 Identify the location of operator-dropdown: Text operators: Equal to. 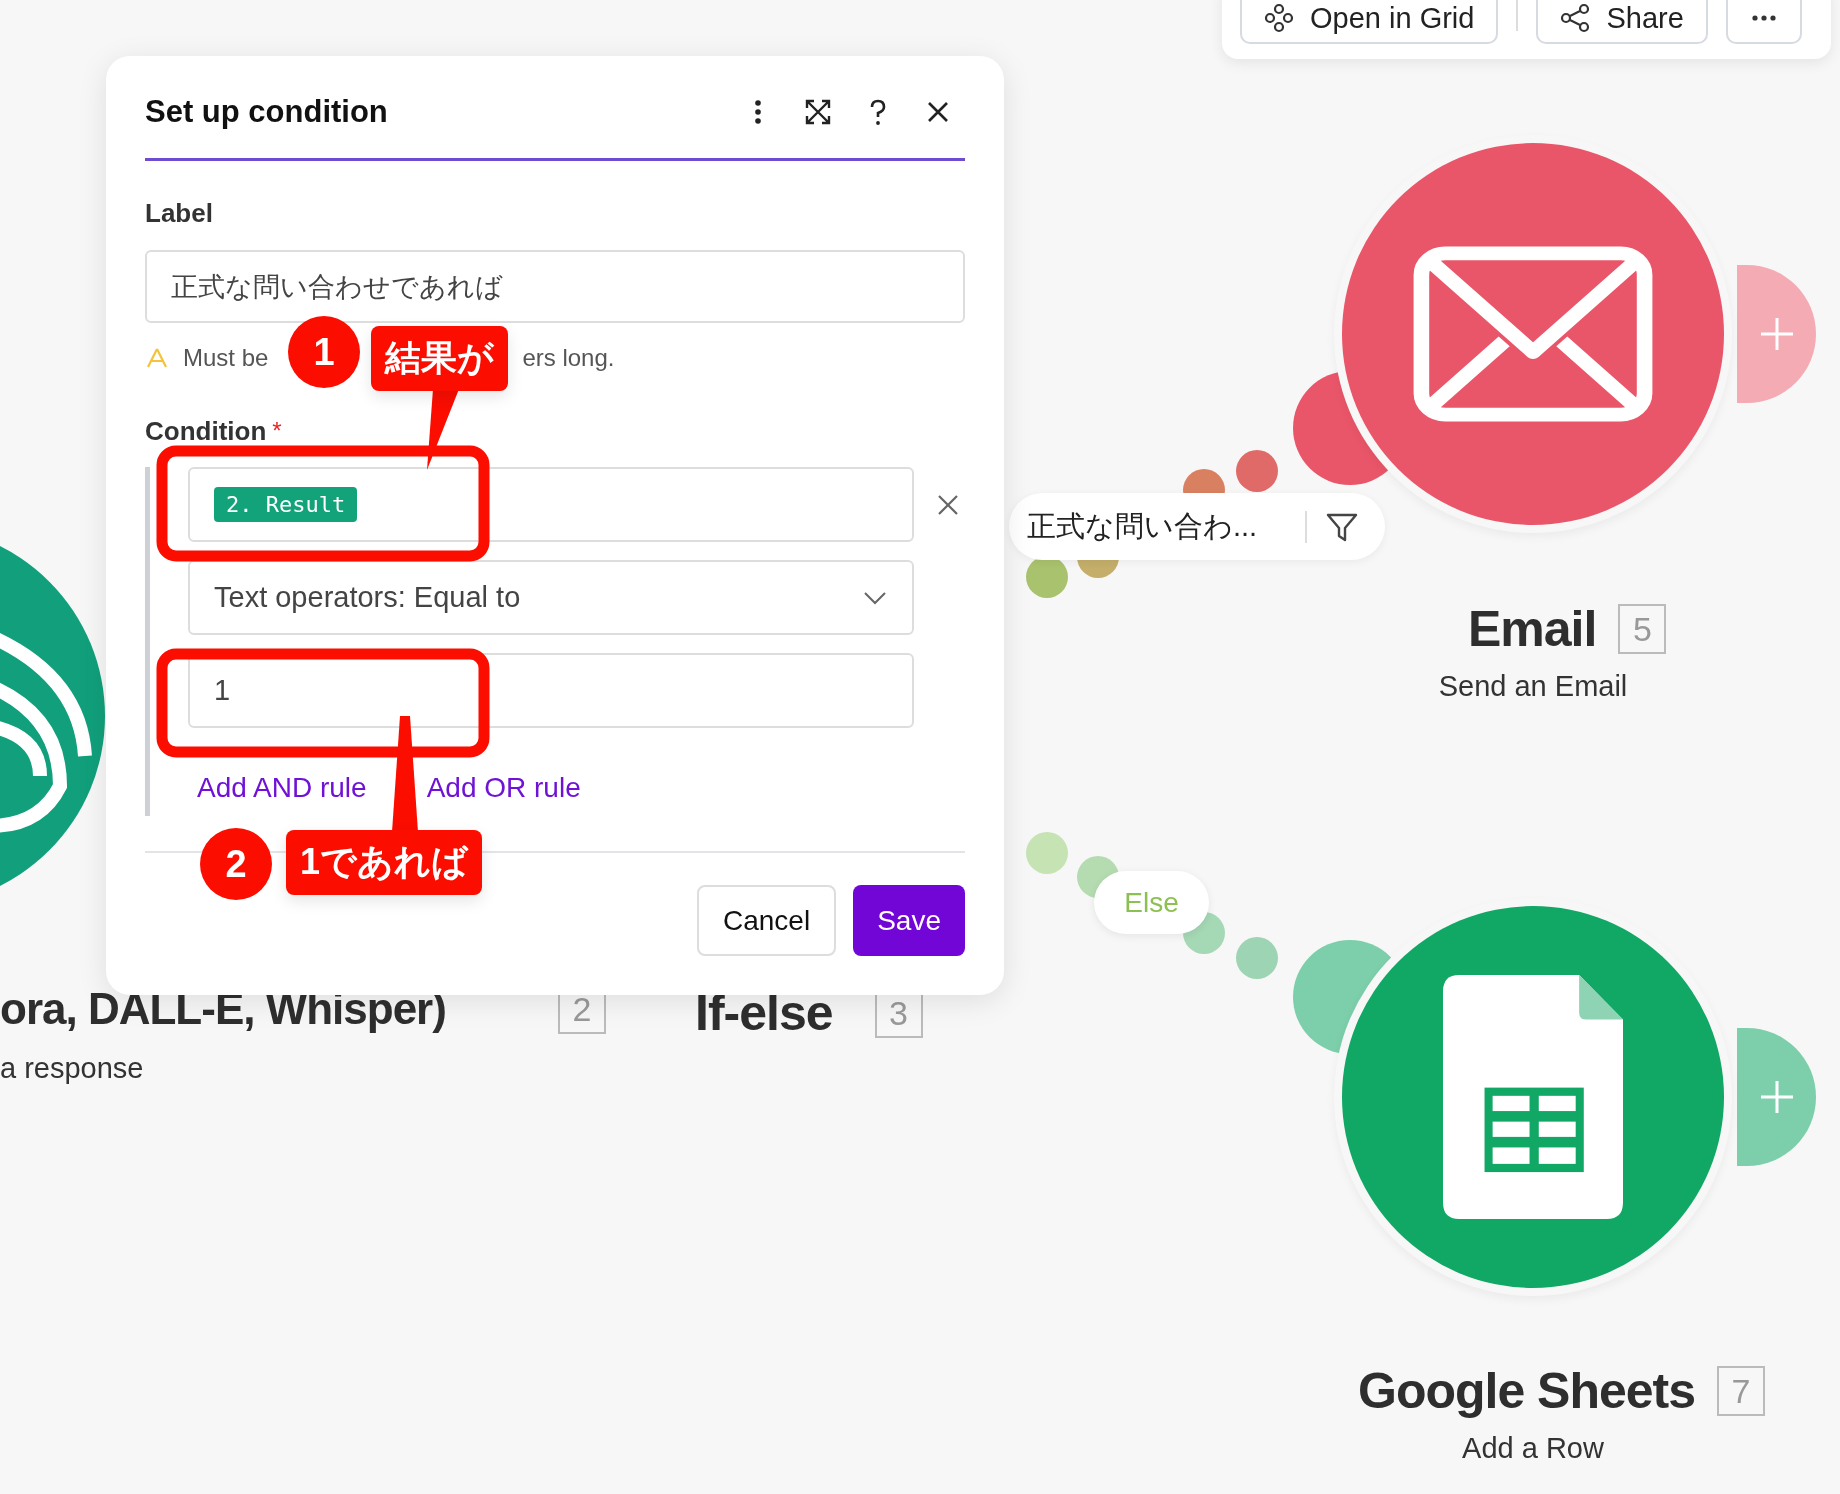
(551, 597).